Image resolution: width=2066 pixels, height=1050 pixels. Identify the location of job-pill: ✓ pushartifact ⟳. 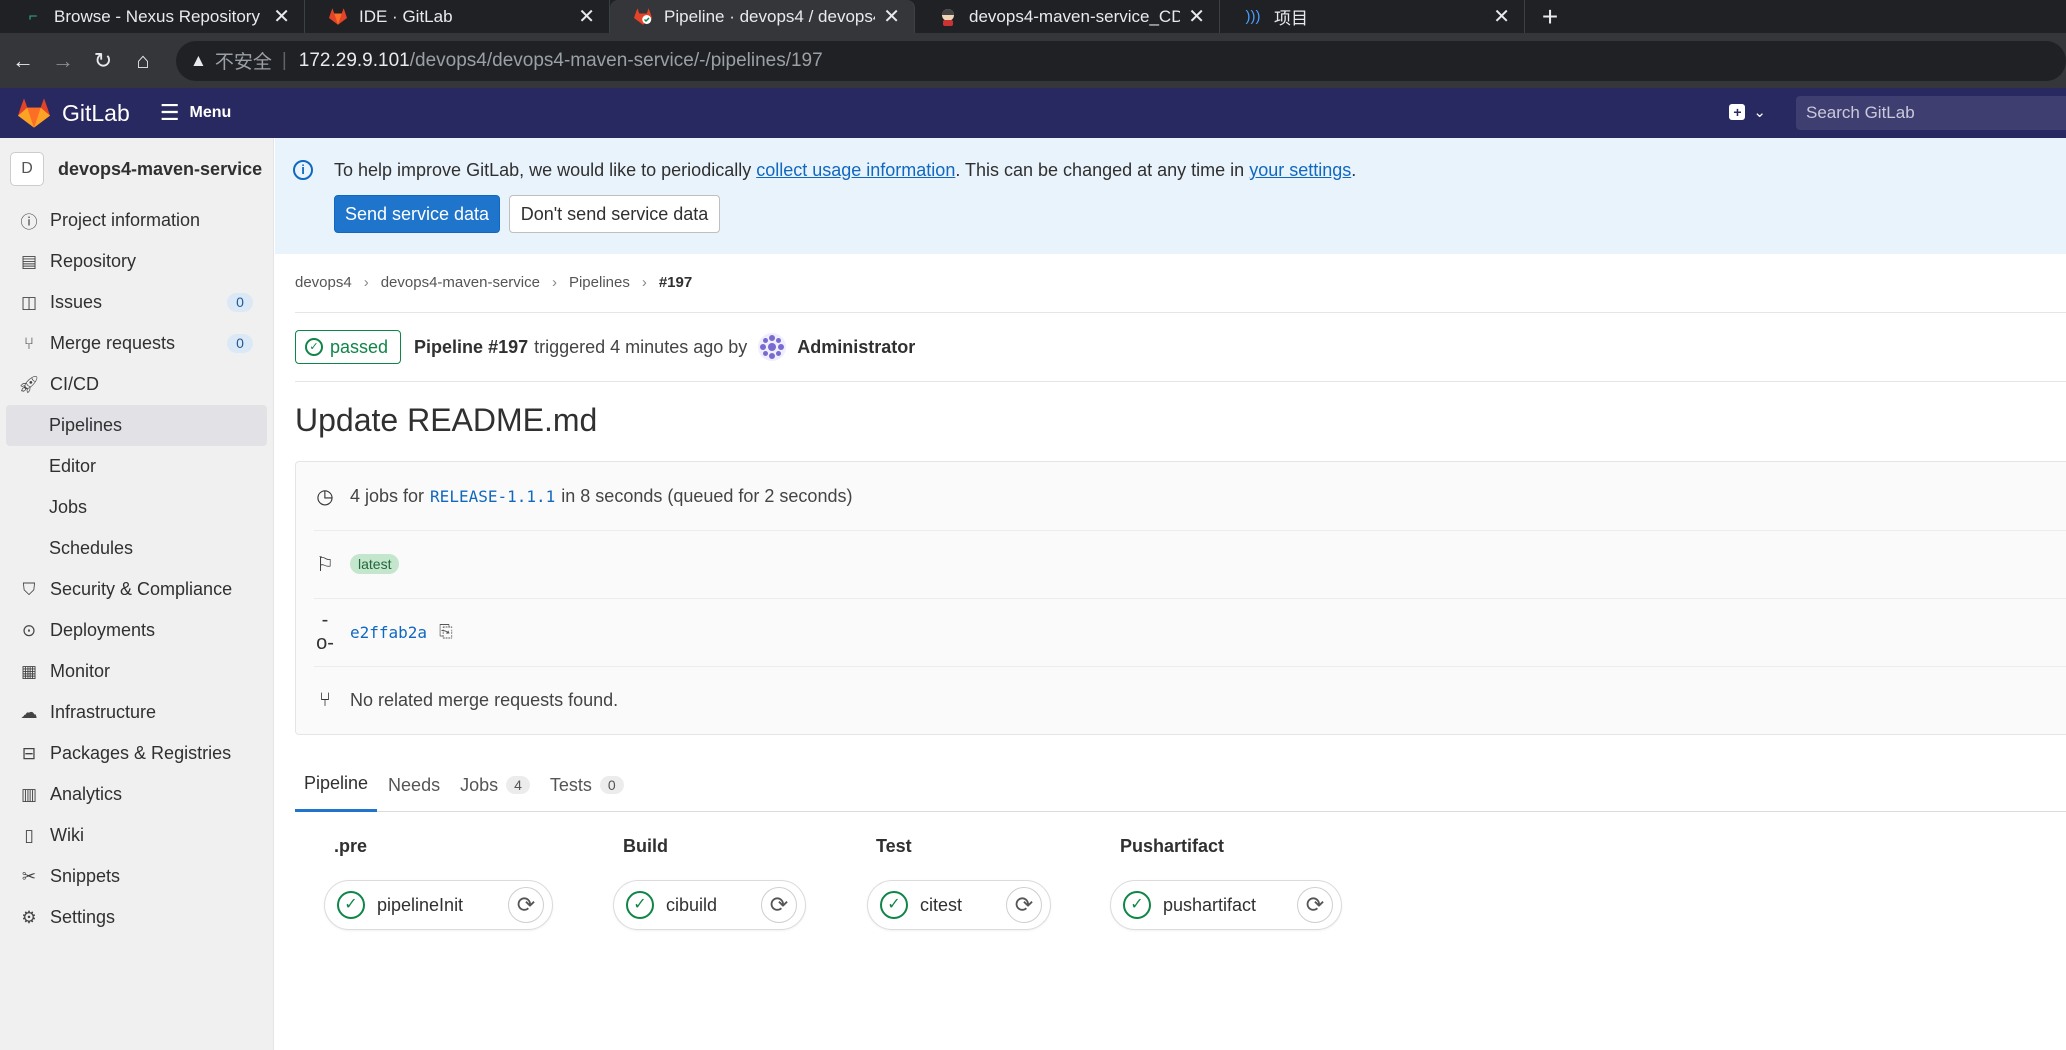
(1226, 905).